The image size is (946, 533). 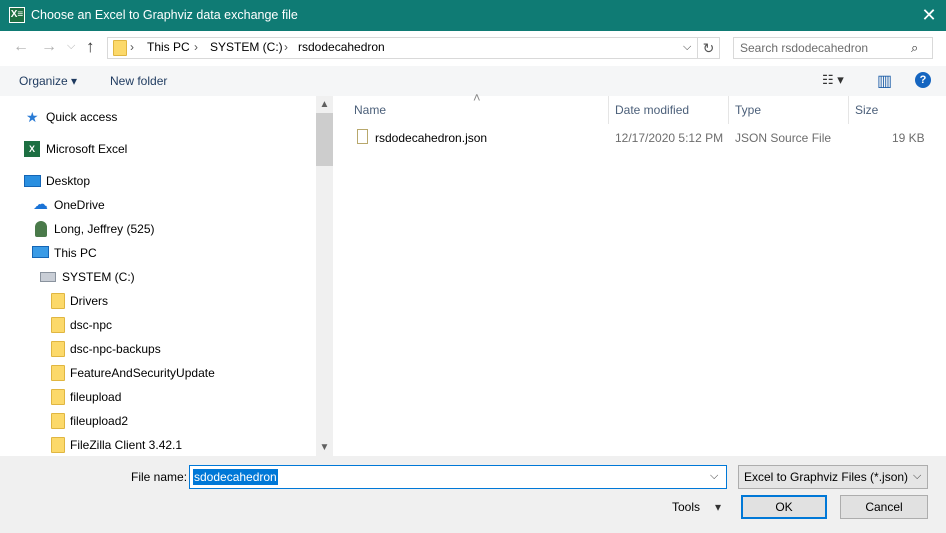 I want to click on json-file-icon, so click(x=362, y=136).